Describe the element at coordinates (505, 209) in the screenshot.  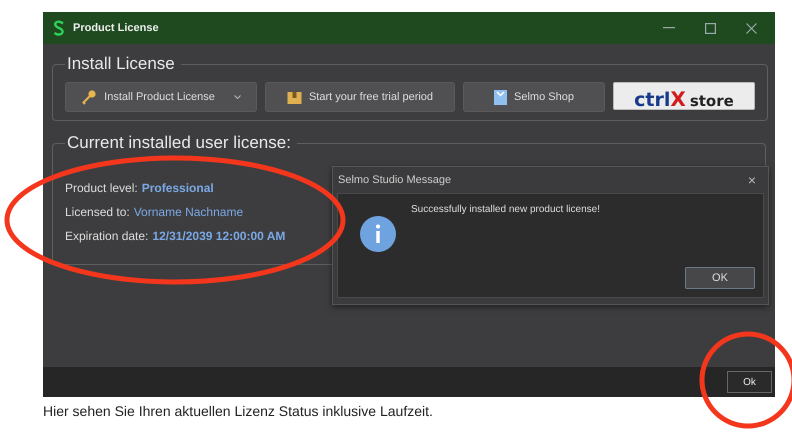
I see `dialog-message: Successfully installed new product license!` at that location.